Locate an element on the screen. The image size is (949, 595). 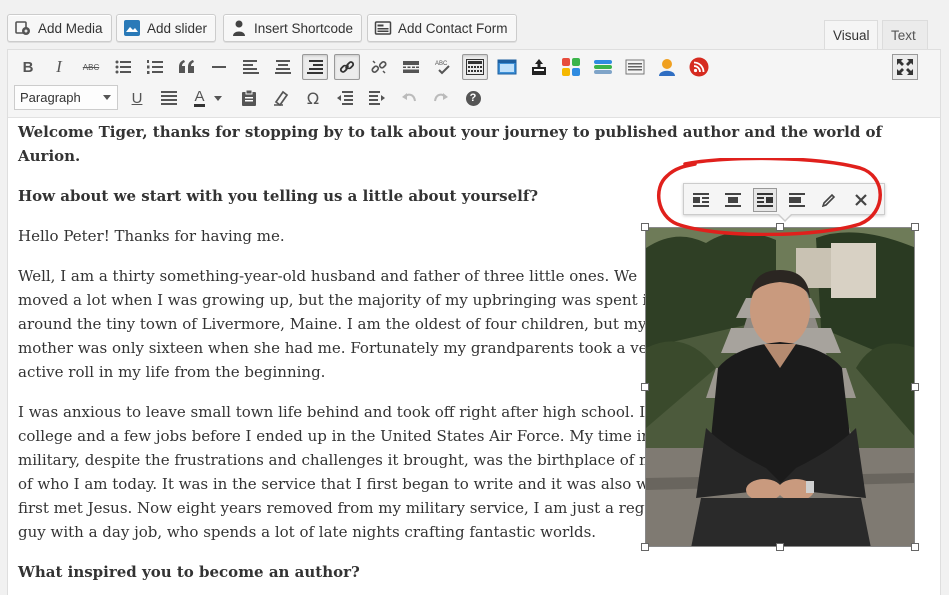
bold-button: B is located at coordinates (28, 67).